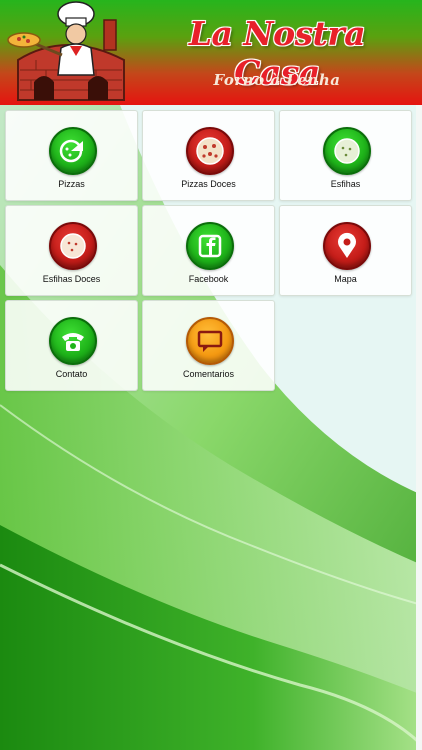 The height and width of the screenshot is (750, 422). I want to click on header-banner: La Nostra Casa Forno à Lenha, so click(211, 54).